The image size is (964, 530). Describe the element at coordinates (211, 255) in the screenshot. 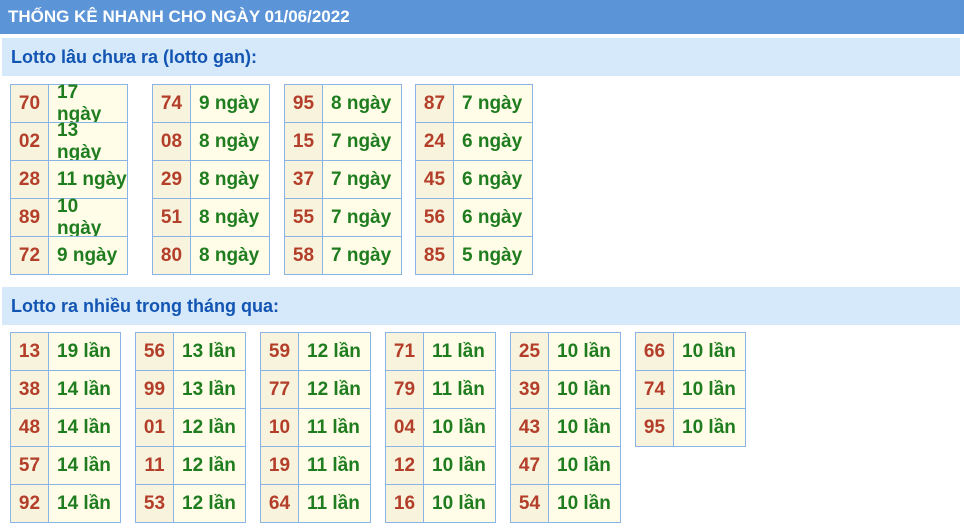

I see `table-row: 80 8 ngày` at that location.